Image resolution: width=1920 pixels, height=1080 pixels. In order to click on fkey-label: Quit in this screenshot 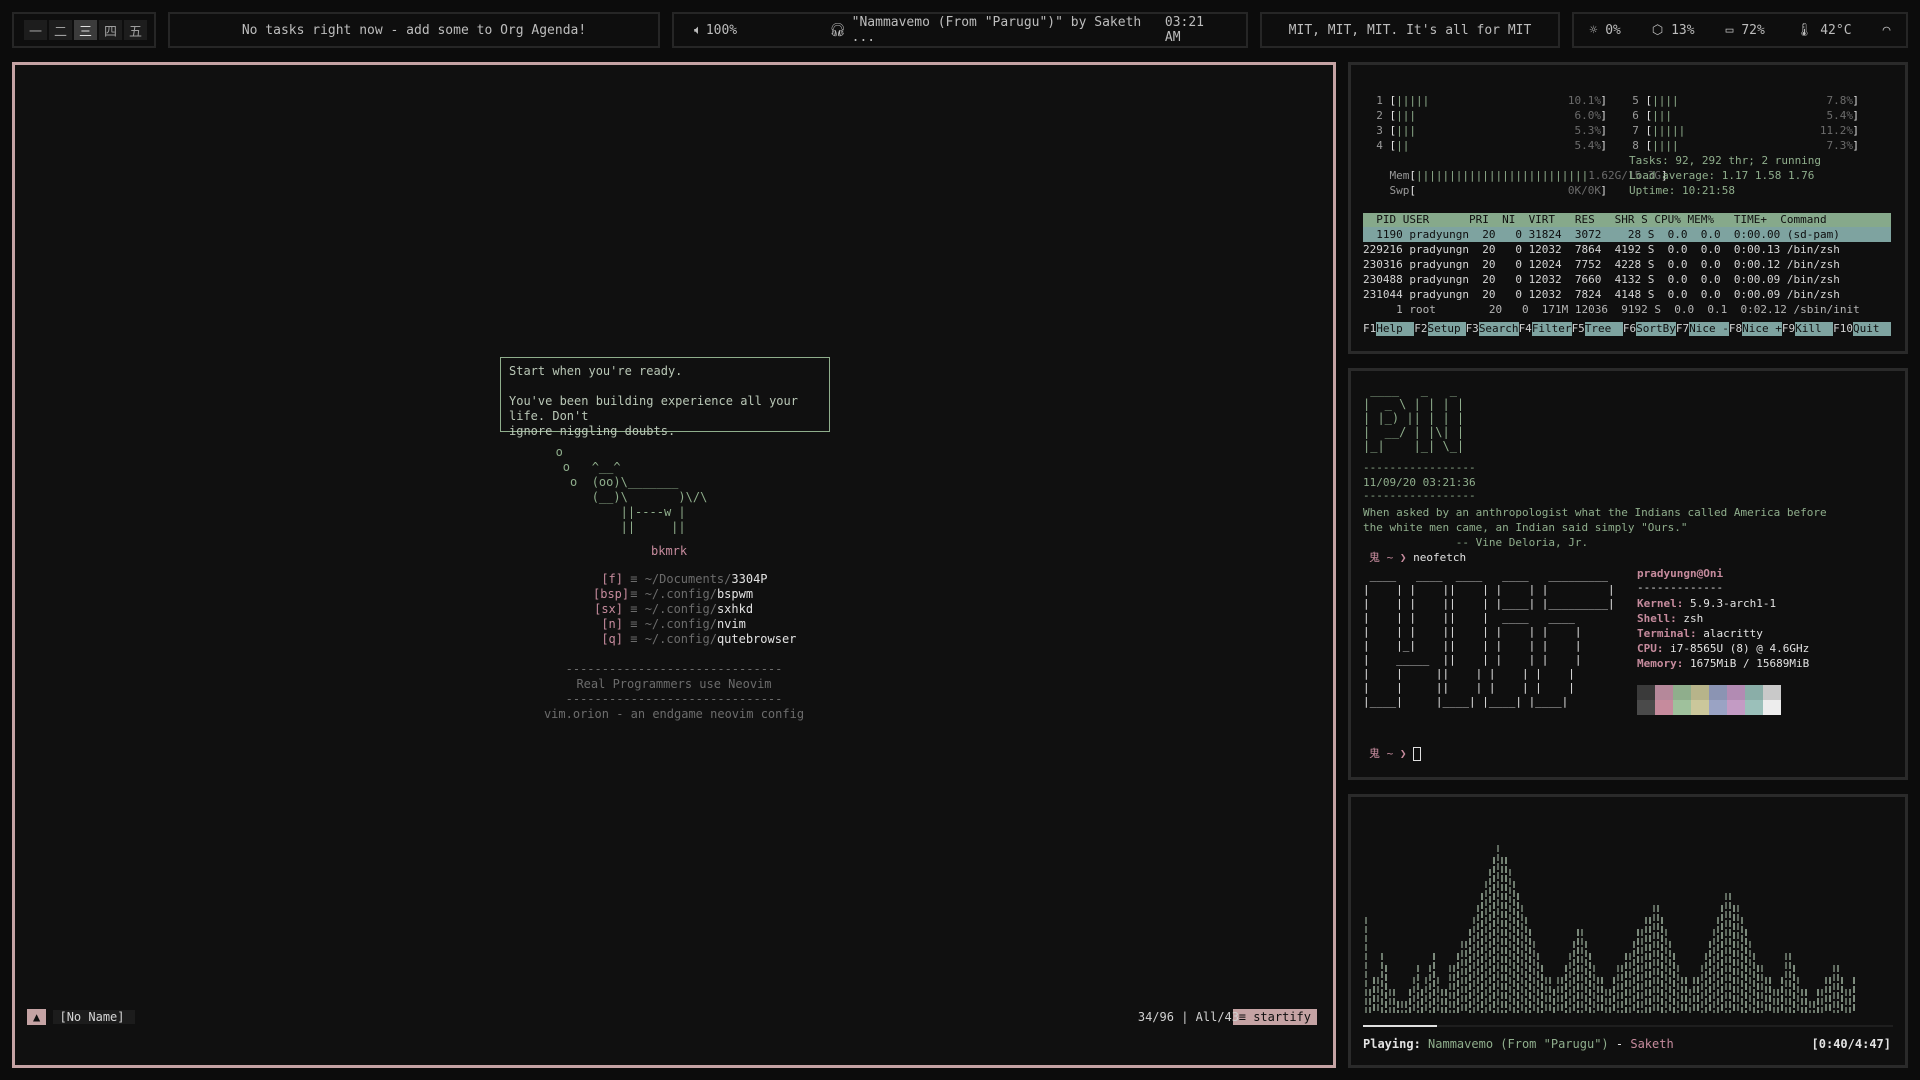, I will do `click(1872, 329)`.